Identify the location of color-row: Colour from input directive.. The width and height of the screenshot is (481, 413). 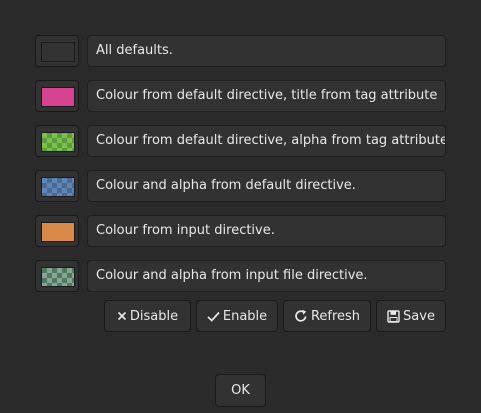
(240, 232).